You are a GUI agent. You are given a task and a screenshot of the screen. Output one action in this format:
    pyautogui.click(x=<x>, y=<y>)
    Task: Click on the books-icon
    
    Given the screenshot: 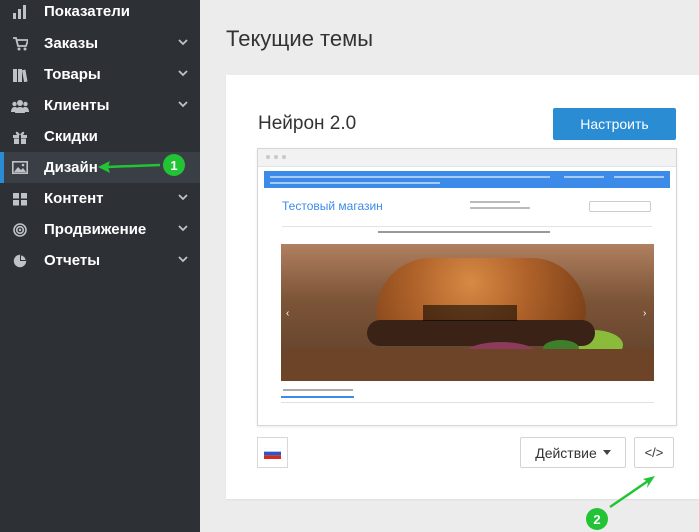 What is the action you would take?
    pyautogui.click(x=20, y=74)
    